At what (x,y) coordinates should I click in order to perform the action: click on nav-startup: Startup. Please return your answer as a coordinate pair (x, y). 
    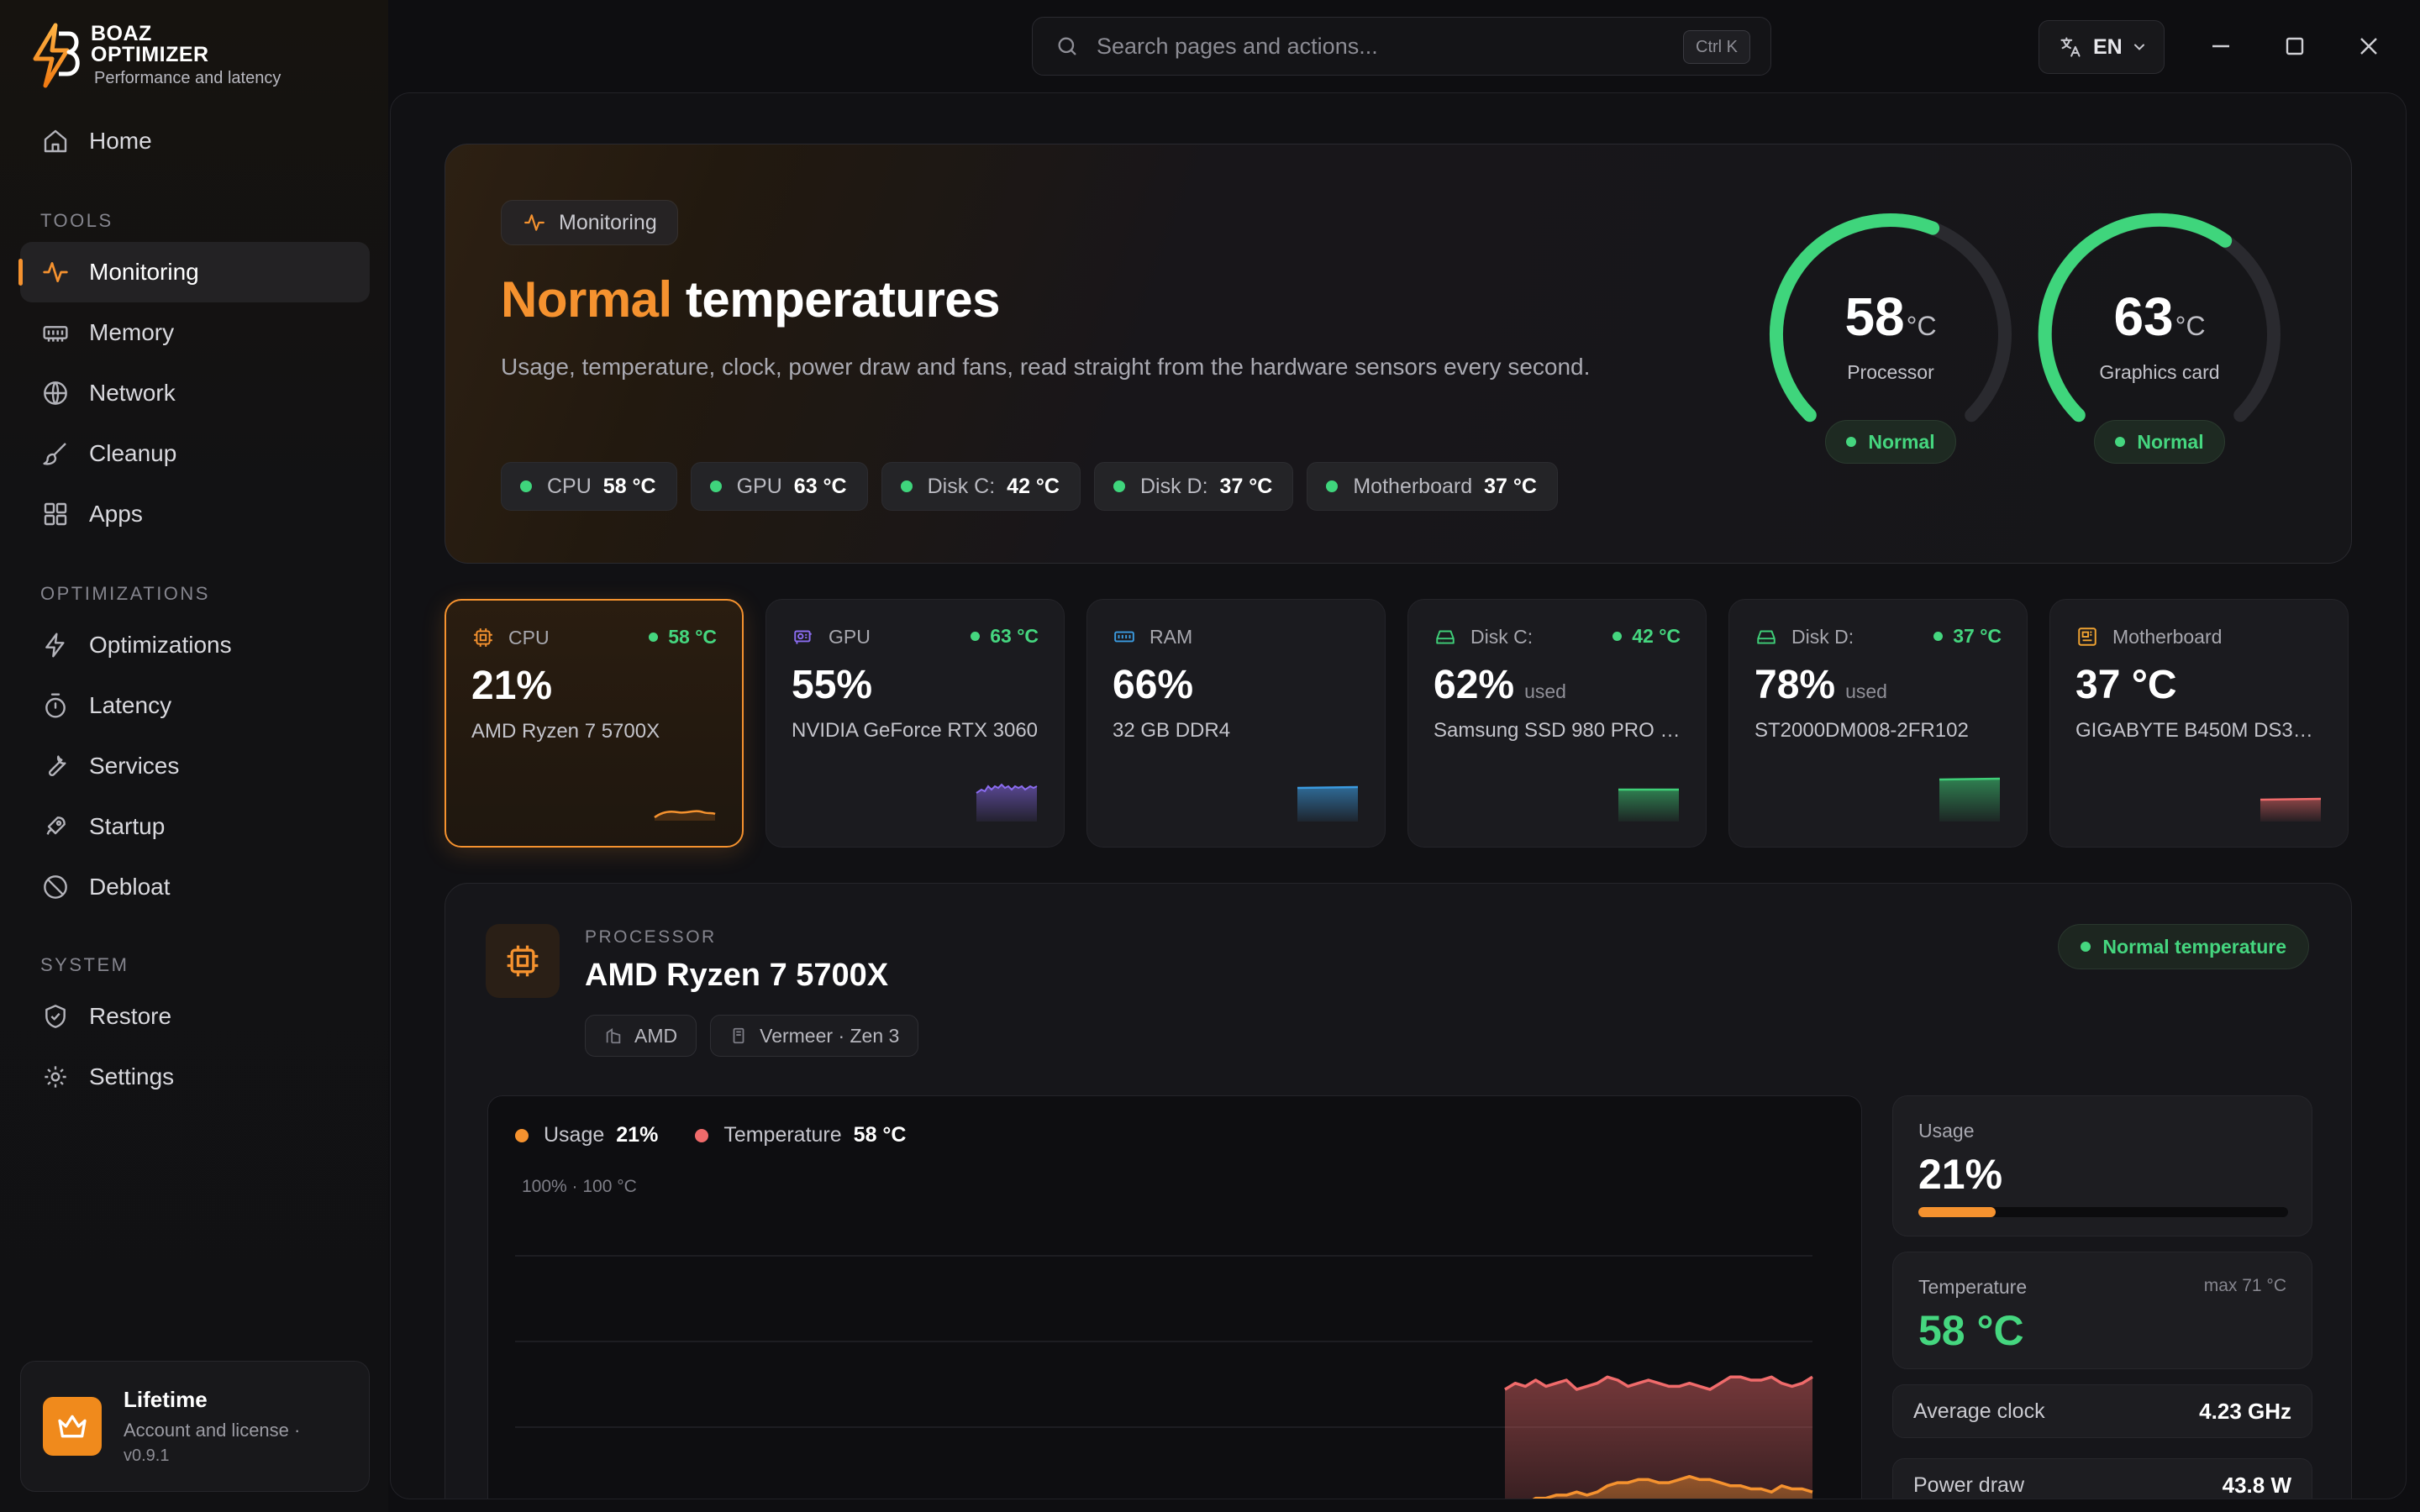
    Looking at the image, I should click on (195, 826).